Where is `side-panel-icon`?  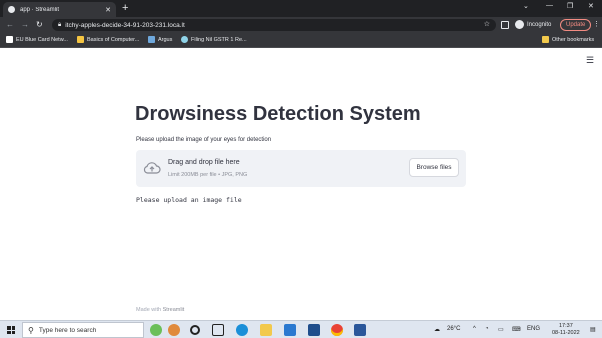
side-panel-icon is located at coordinates (505, 25).